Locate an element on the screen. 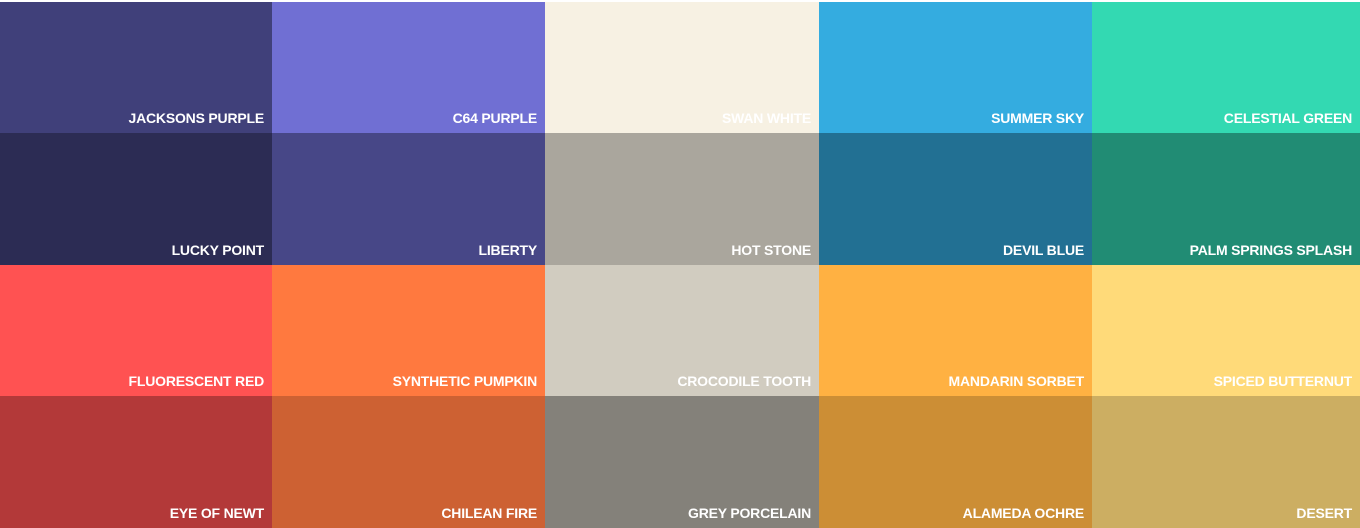  swatch-hot-stone: HOT STONE is located at coordinates (682, 199).